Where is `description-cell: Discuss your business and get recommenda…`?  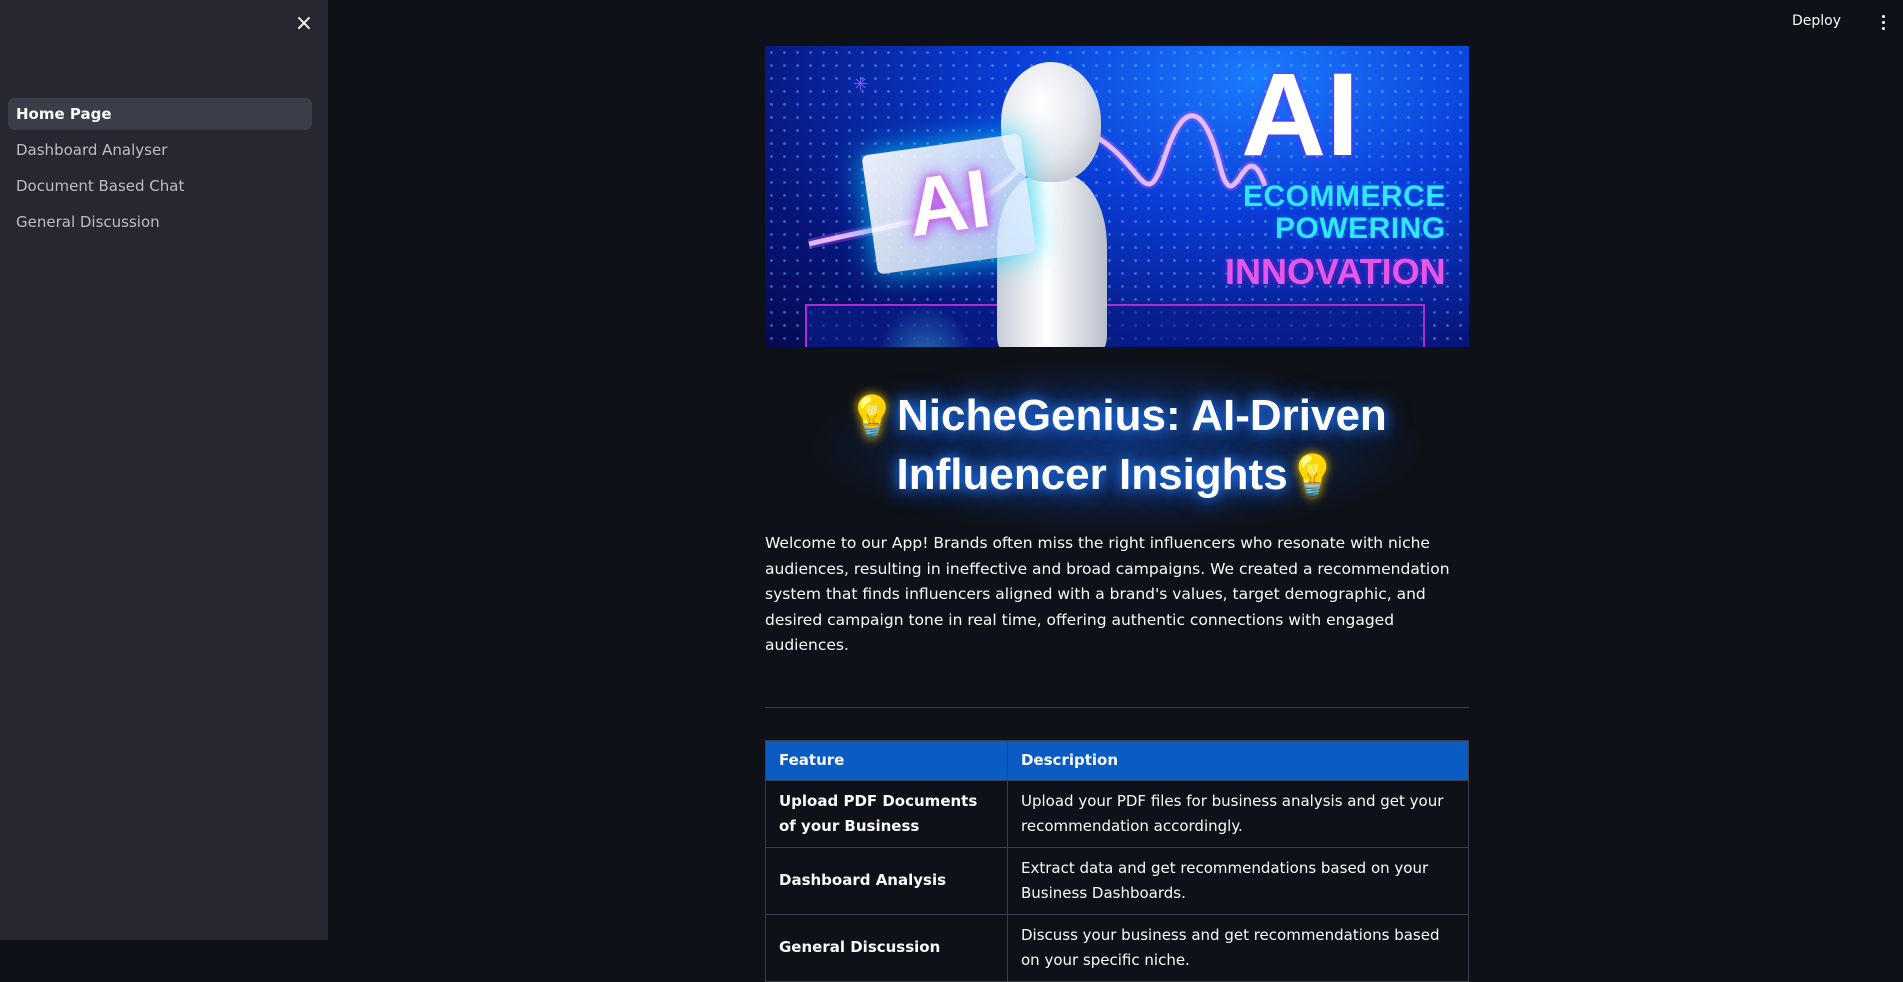
description-cell: Discuss your business and get recommenda… is located at coordinates (1238, 947).